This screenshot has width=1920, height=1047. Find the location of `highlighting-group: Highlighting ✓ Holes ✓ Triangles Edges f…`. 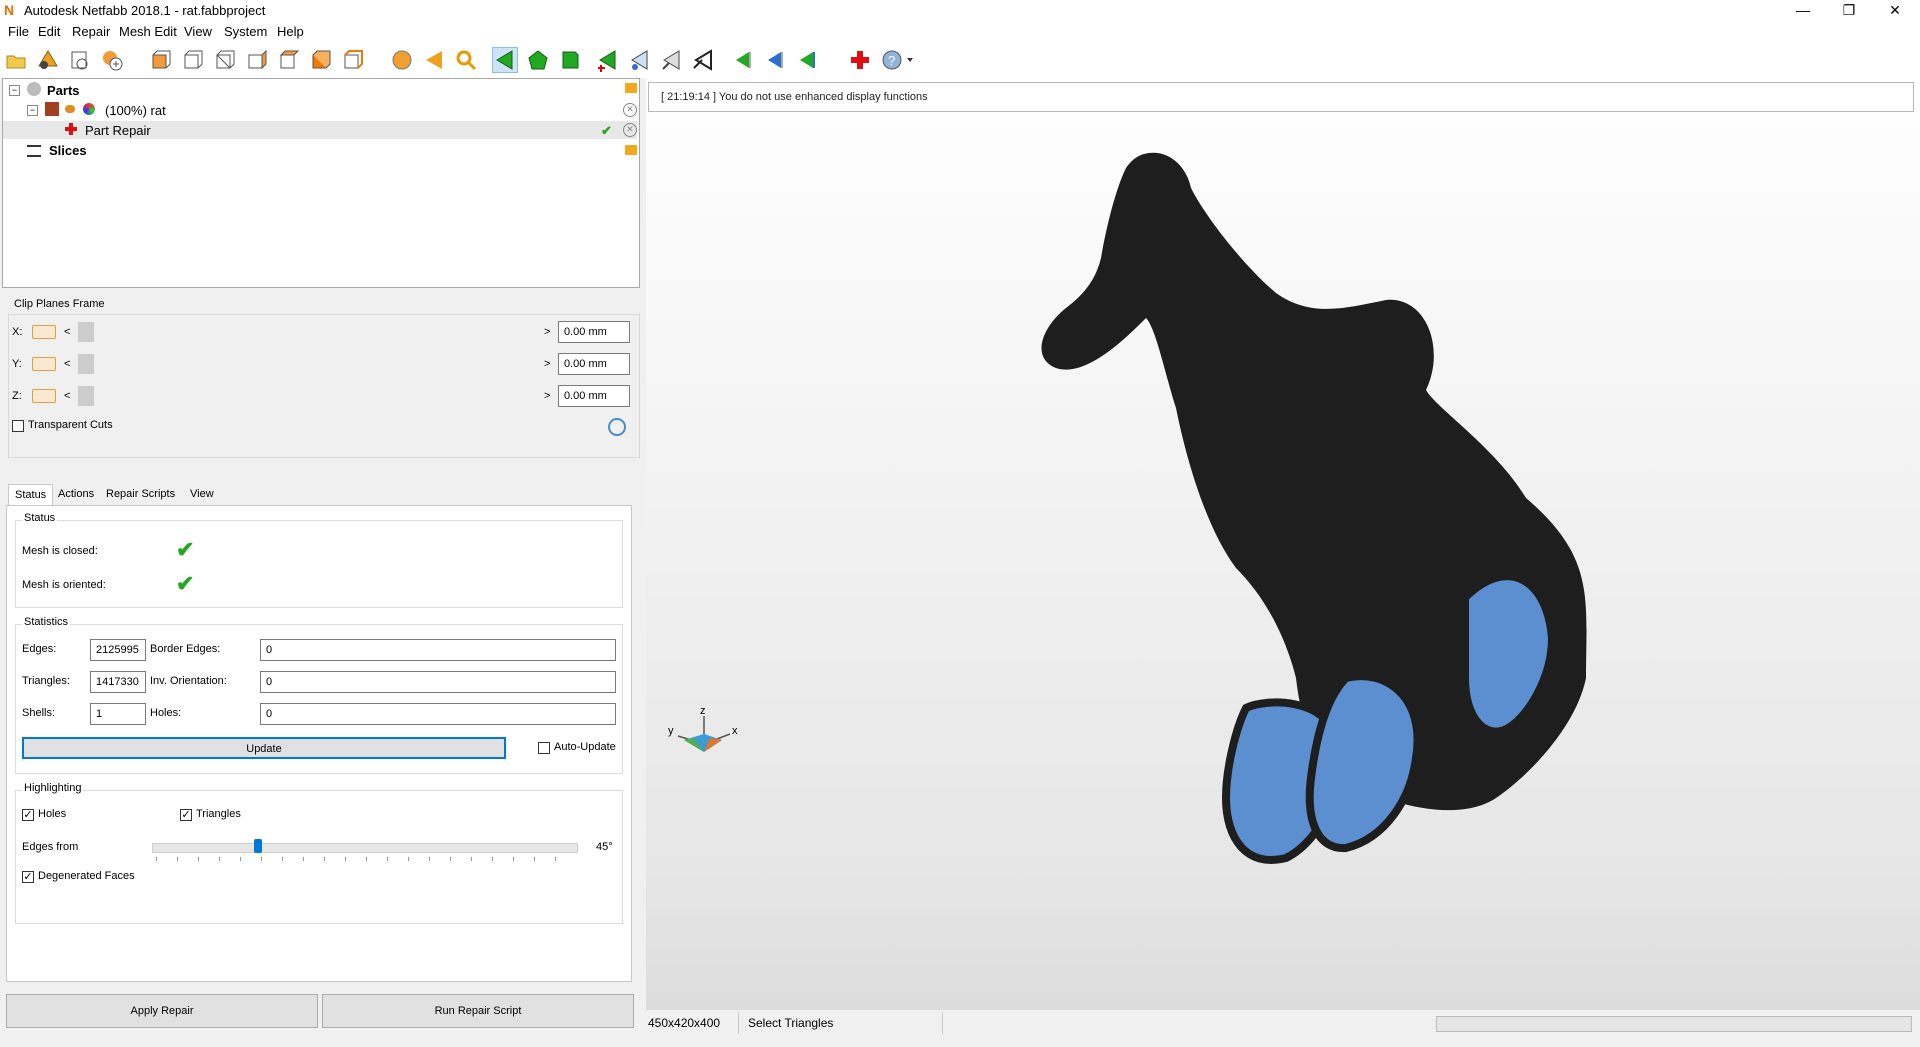

highlighting-group: Highlighting ✓ Holes ✓ Triangles Edges f… is located at coordinates (319, 853).